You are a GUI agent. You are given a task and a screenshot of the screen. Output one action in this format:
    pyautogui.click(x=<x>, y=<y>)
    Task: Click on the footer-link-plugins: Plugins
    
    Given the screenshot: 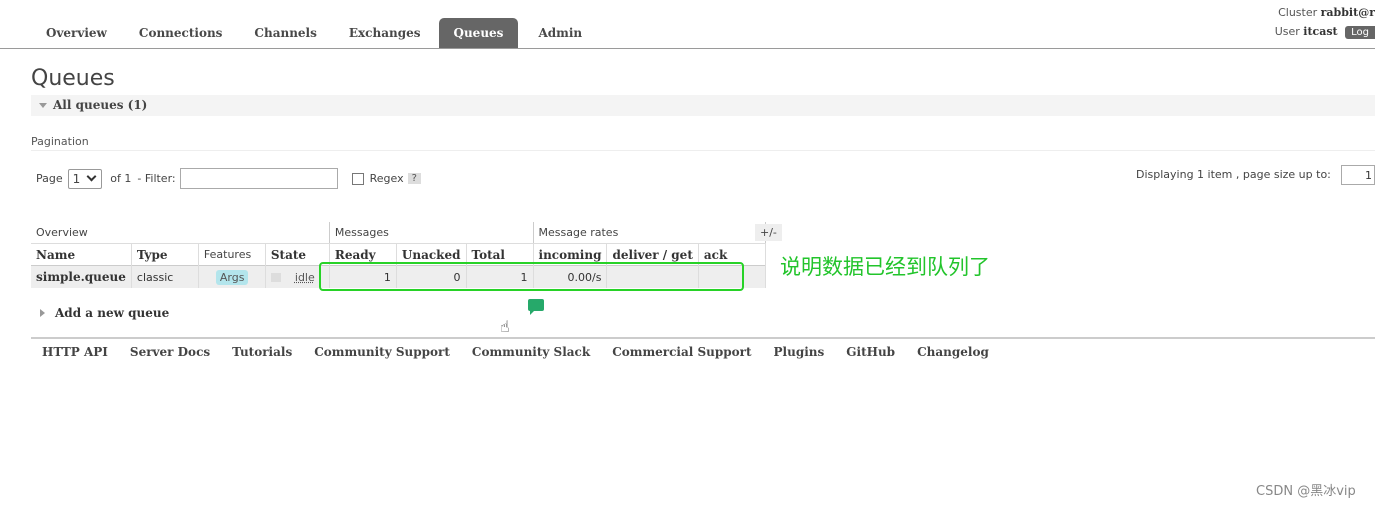 What is the action you would take?
    pyautogui.click(x=799, y=352)
    